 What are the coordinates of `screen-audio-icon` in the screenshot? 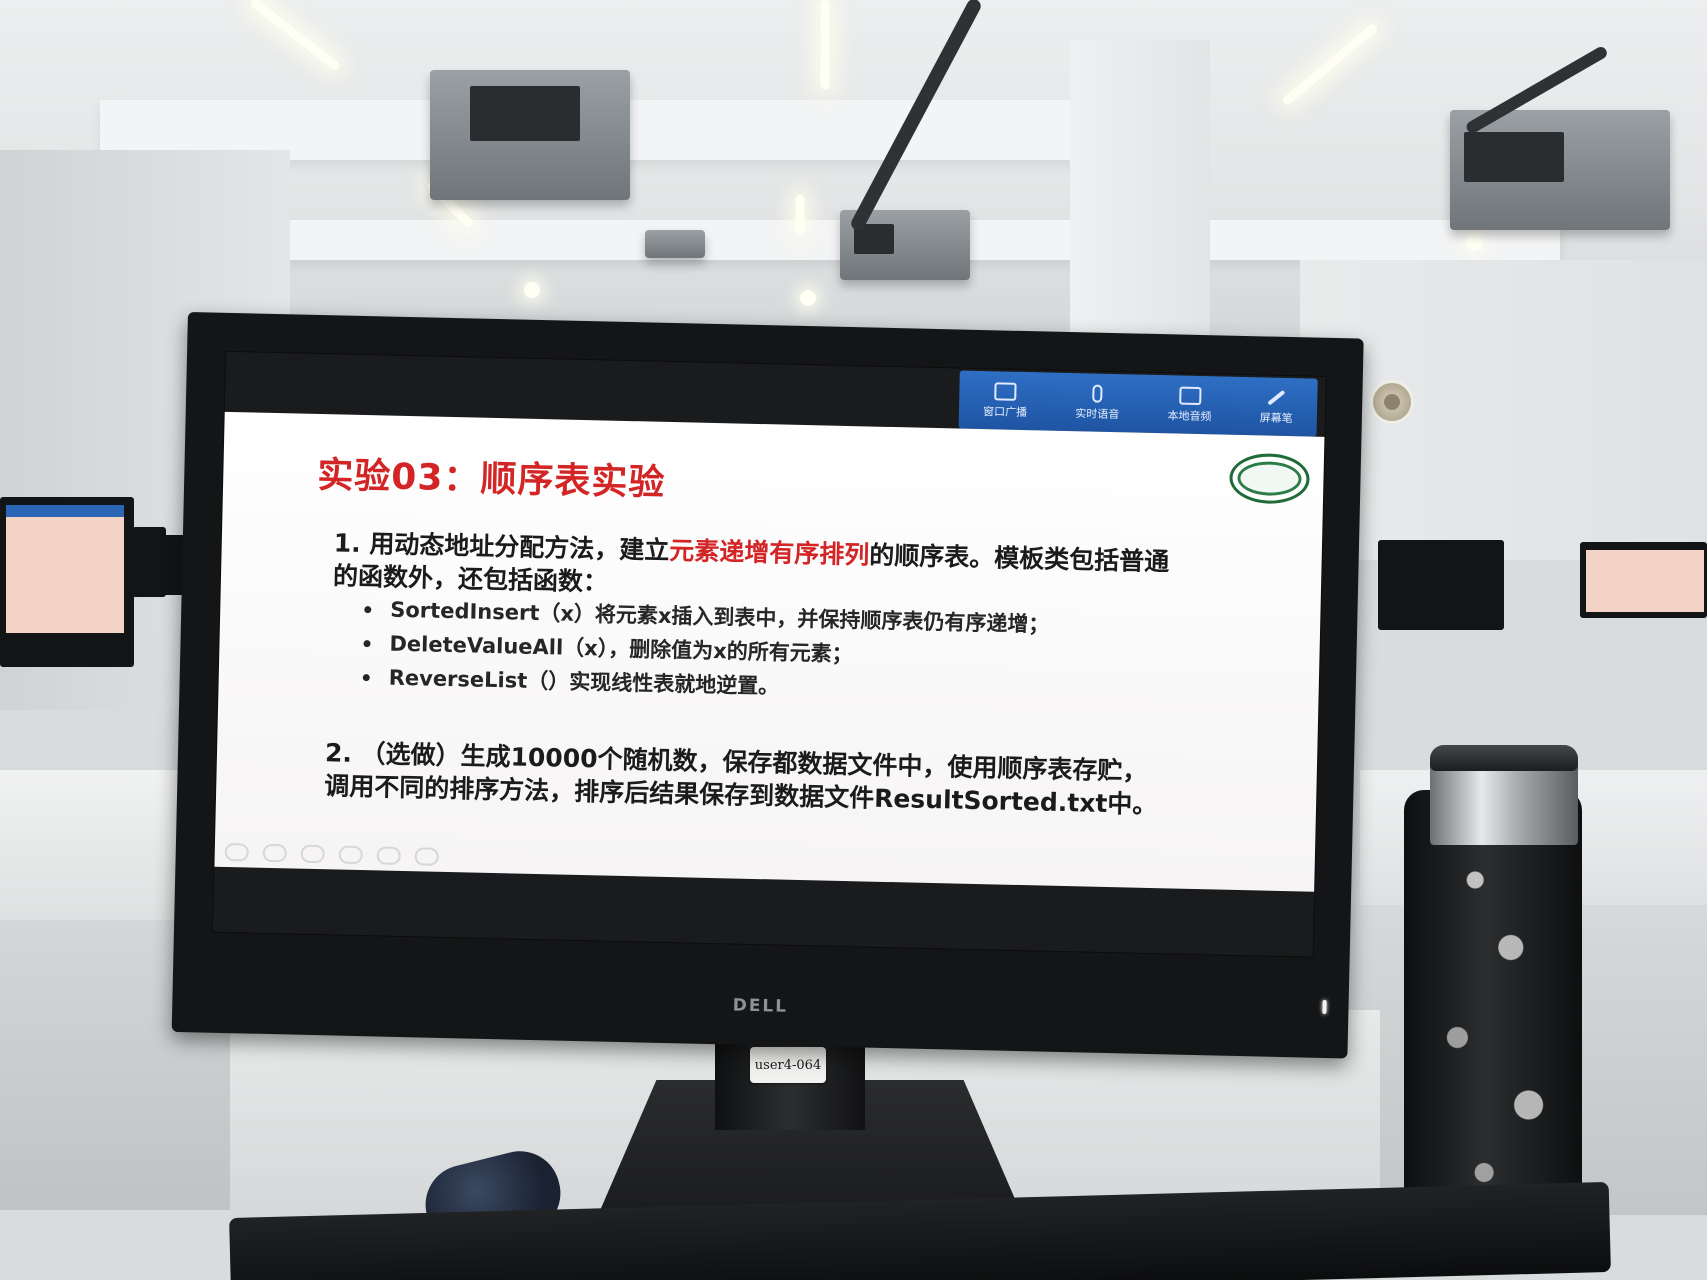 It's located at (1190, 395).